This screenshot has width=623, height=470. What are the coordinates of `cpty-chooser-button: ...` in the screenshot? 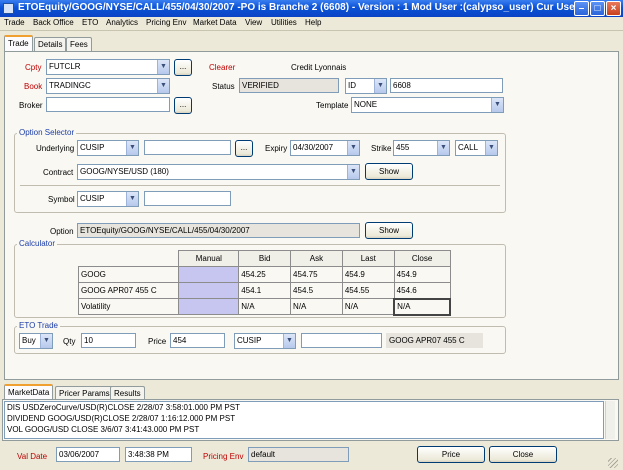 It's located at (183, 67).